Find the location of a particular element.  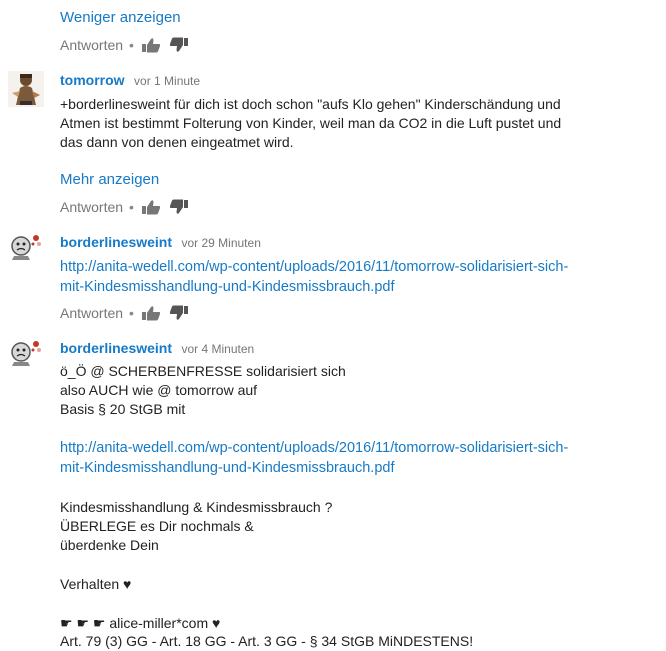

comment-line: Basis § 20 StGB mit is located at coordinates (123, 409).